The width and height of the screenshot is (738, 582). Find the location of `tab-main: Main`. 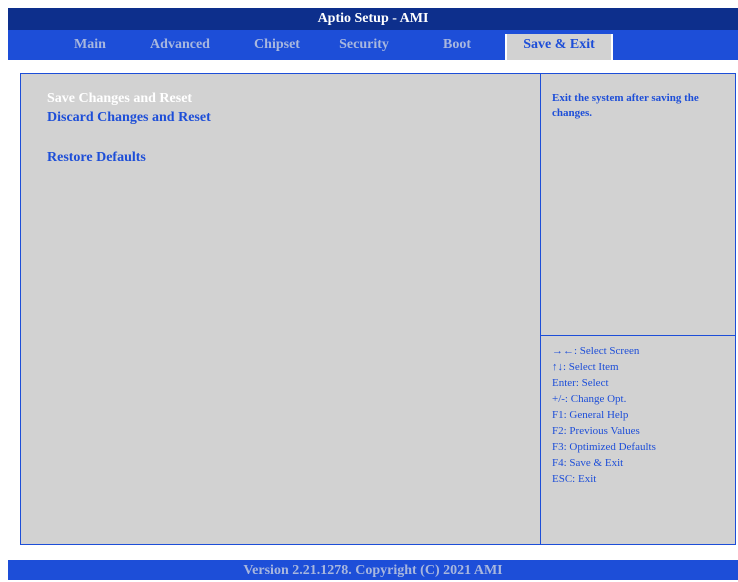

tab-main: Main is located at coordinates (90, 45).